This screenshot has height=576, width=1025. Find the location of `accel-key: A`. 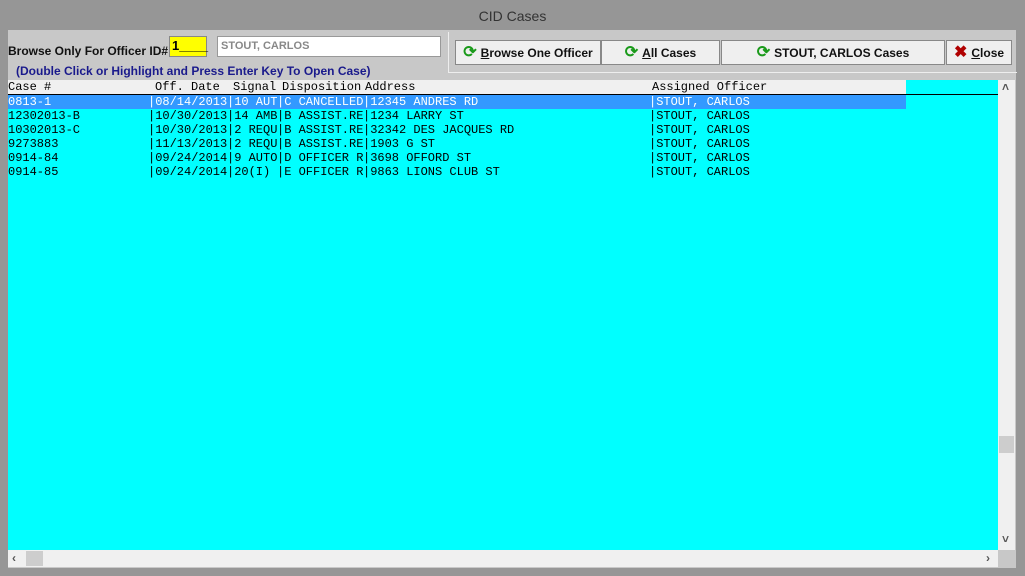

accel-key: A is located at coordinates (646, 52).